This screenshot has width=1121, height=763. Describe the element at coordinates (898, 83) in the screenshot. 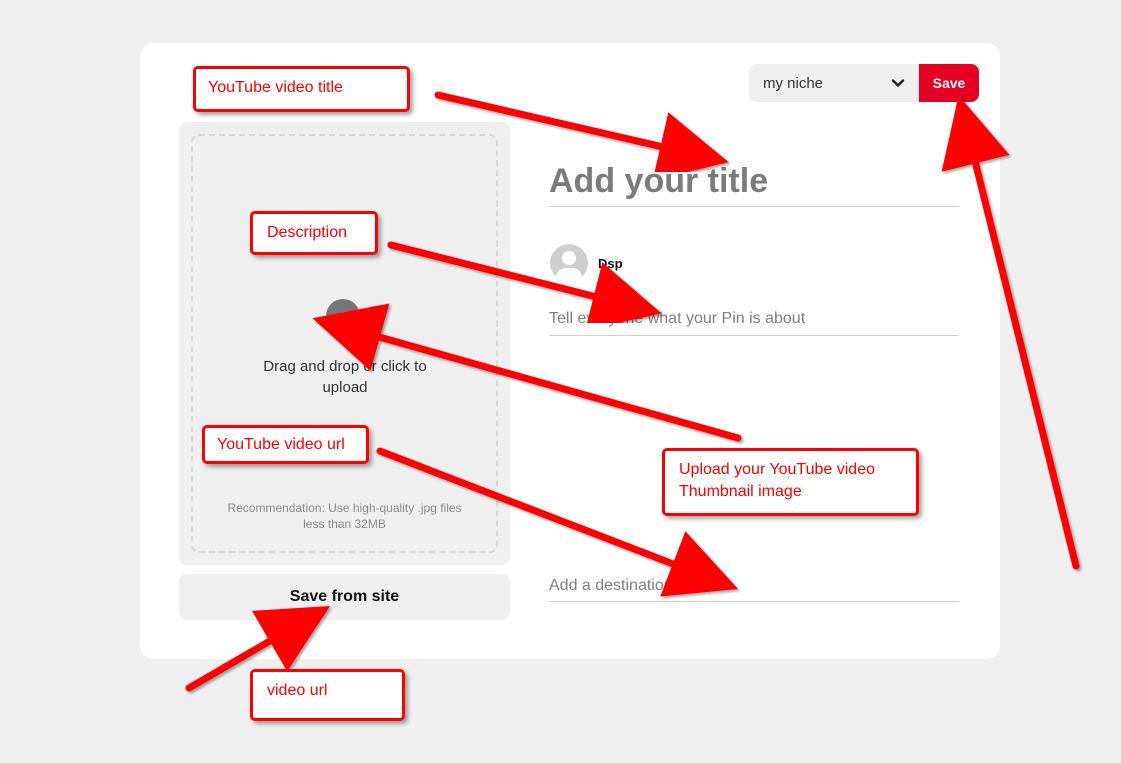

I see `chevron-down-icon` at that location.